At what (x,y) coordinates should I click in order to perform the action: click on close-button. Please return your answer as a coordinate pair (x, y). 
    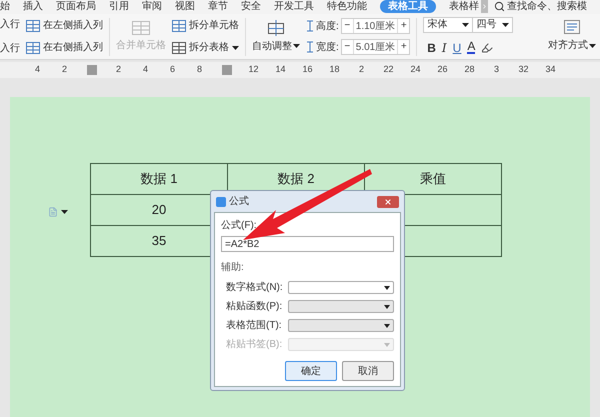
    Looking at the image, I should click on (388, 202).